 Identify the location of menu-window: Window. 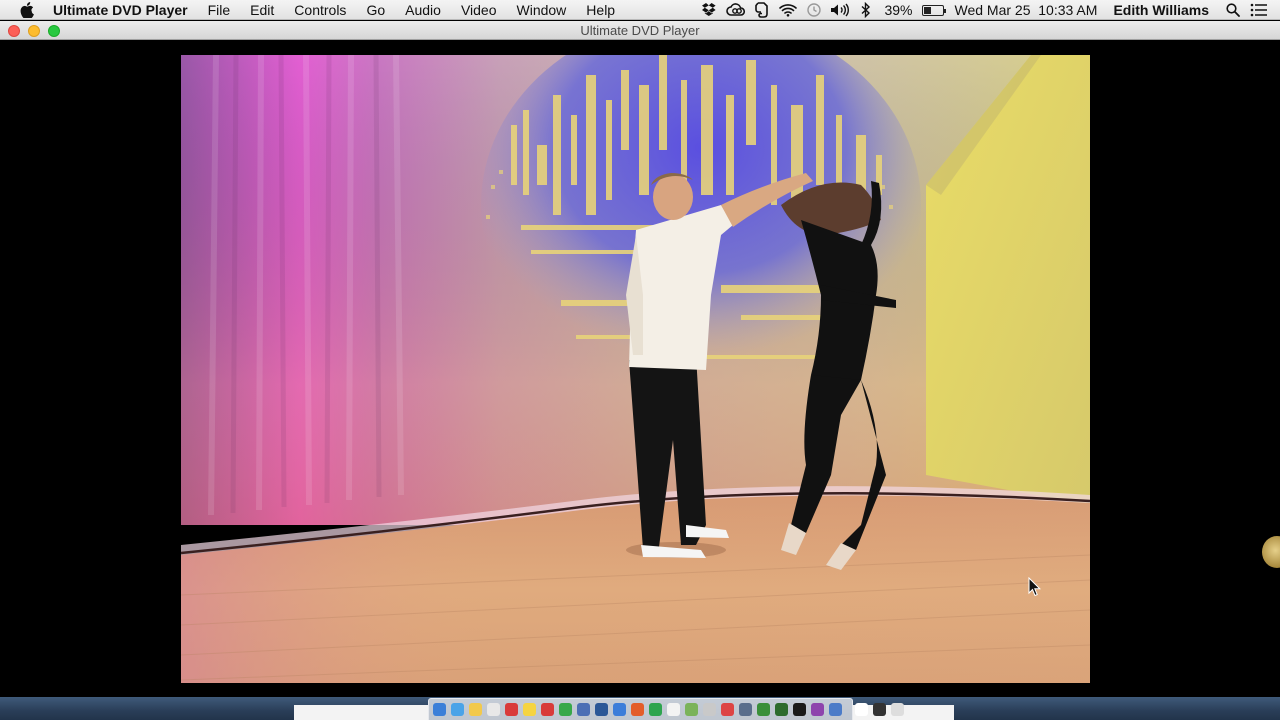
(542, 10).